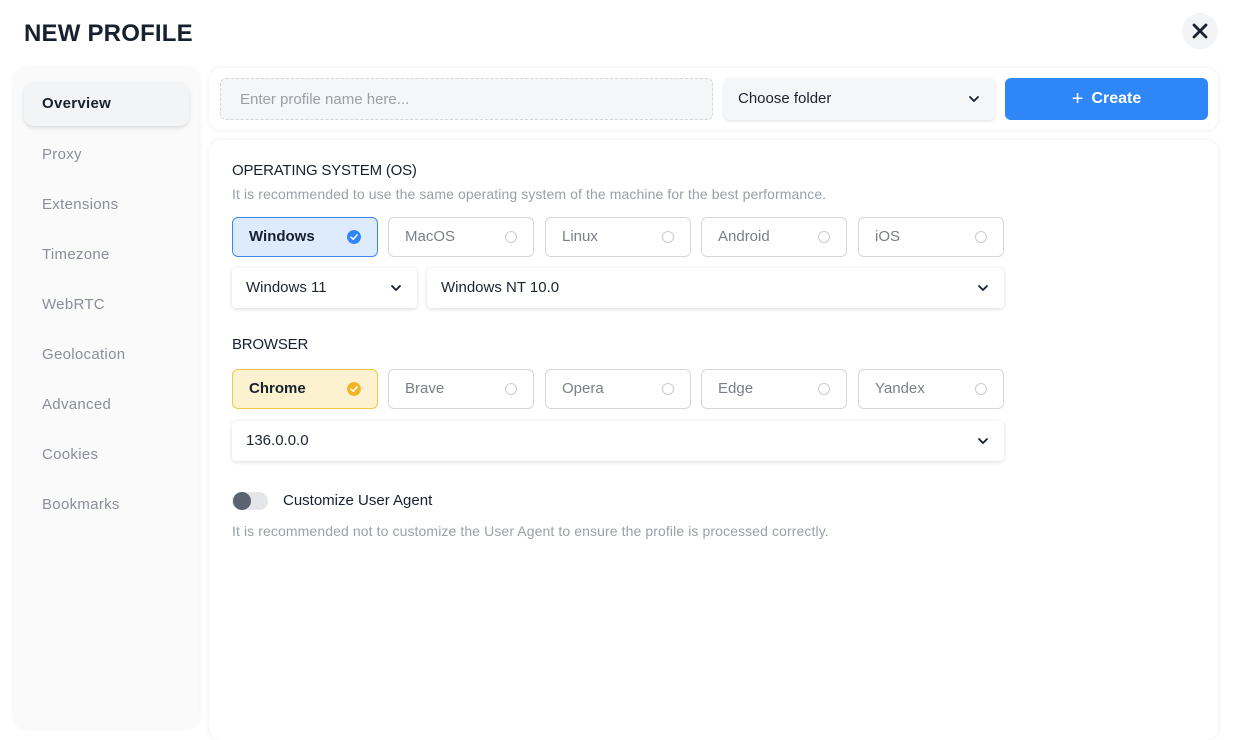 The height and width of the screenshot is (740, 1233). Describe the element at coordinates (270, 344) in the screenshot. I see `browser-section-title: BROWSER` at that location.